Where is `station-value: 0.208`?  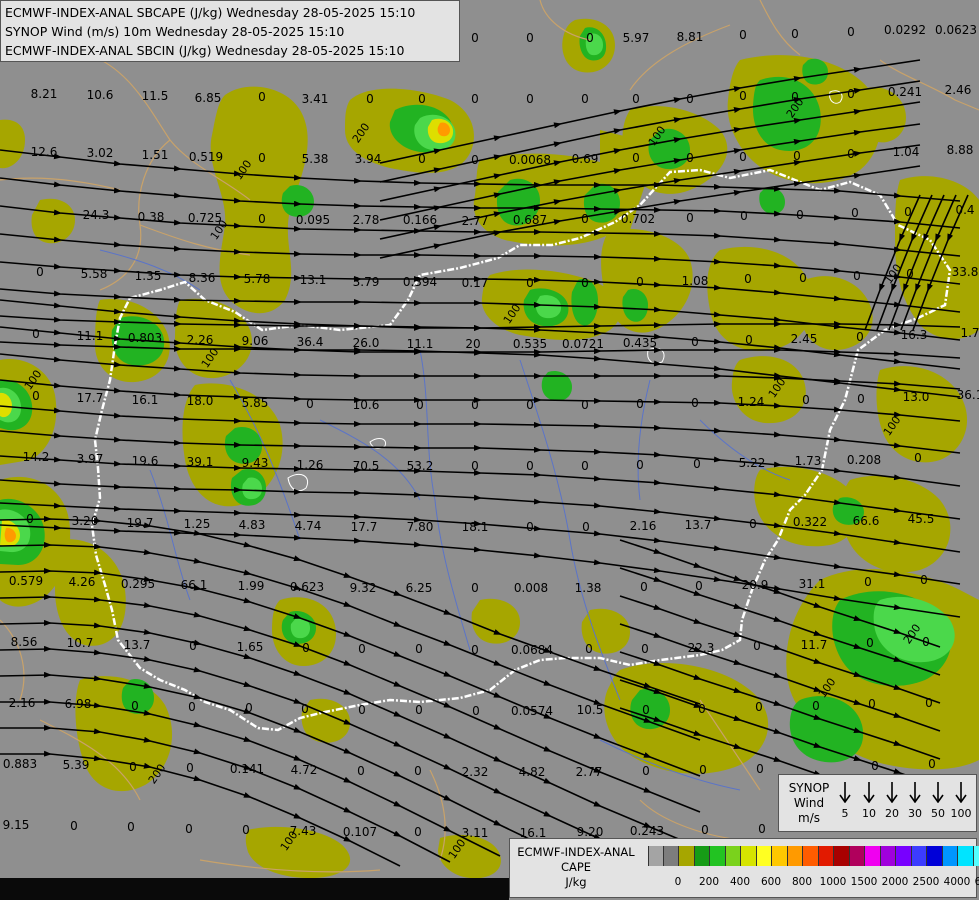 station-value: 0.208 is located at coordinates (864, 460).